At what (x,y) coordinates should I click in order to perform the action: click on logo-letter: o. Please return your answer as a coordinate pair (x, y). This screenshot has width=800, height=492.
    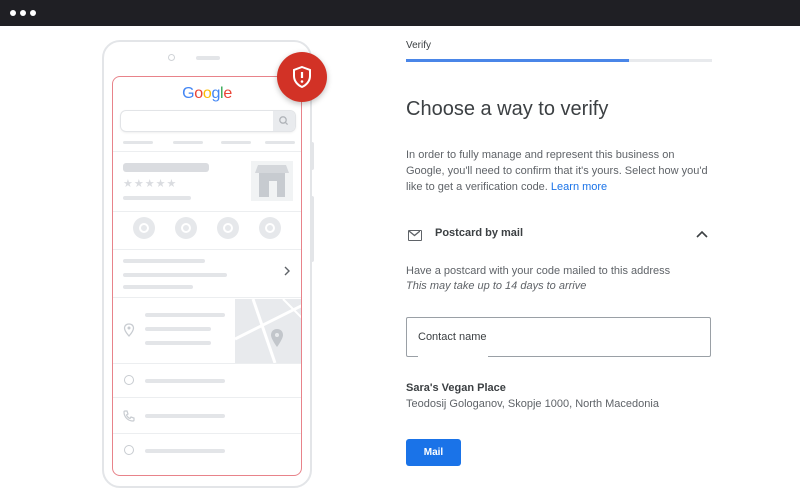
    Looking at the image, I should click on (198, 93).